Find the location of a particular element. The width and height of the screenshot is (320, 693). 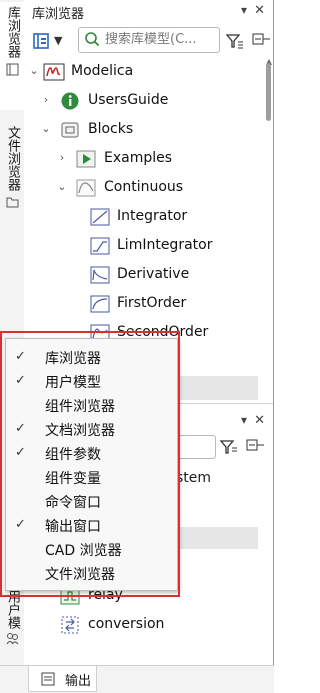

tab-output-label: 输出 is located at coordinates (78, 681).